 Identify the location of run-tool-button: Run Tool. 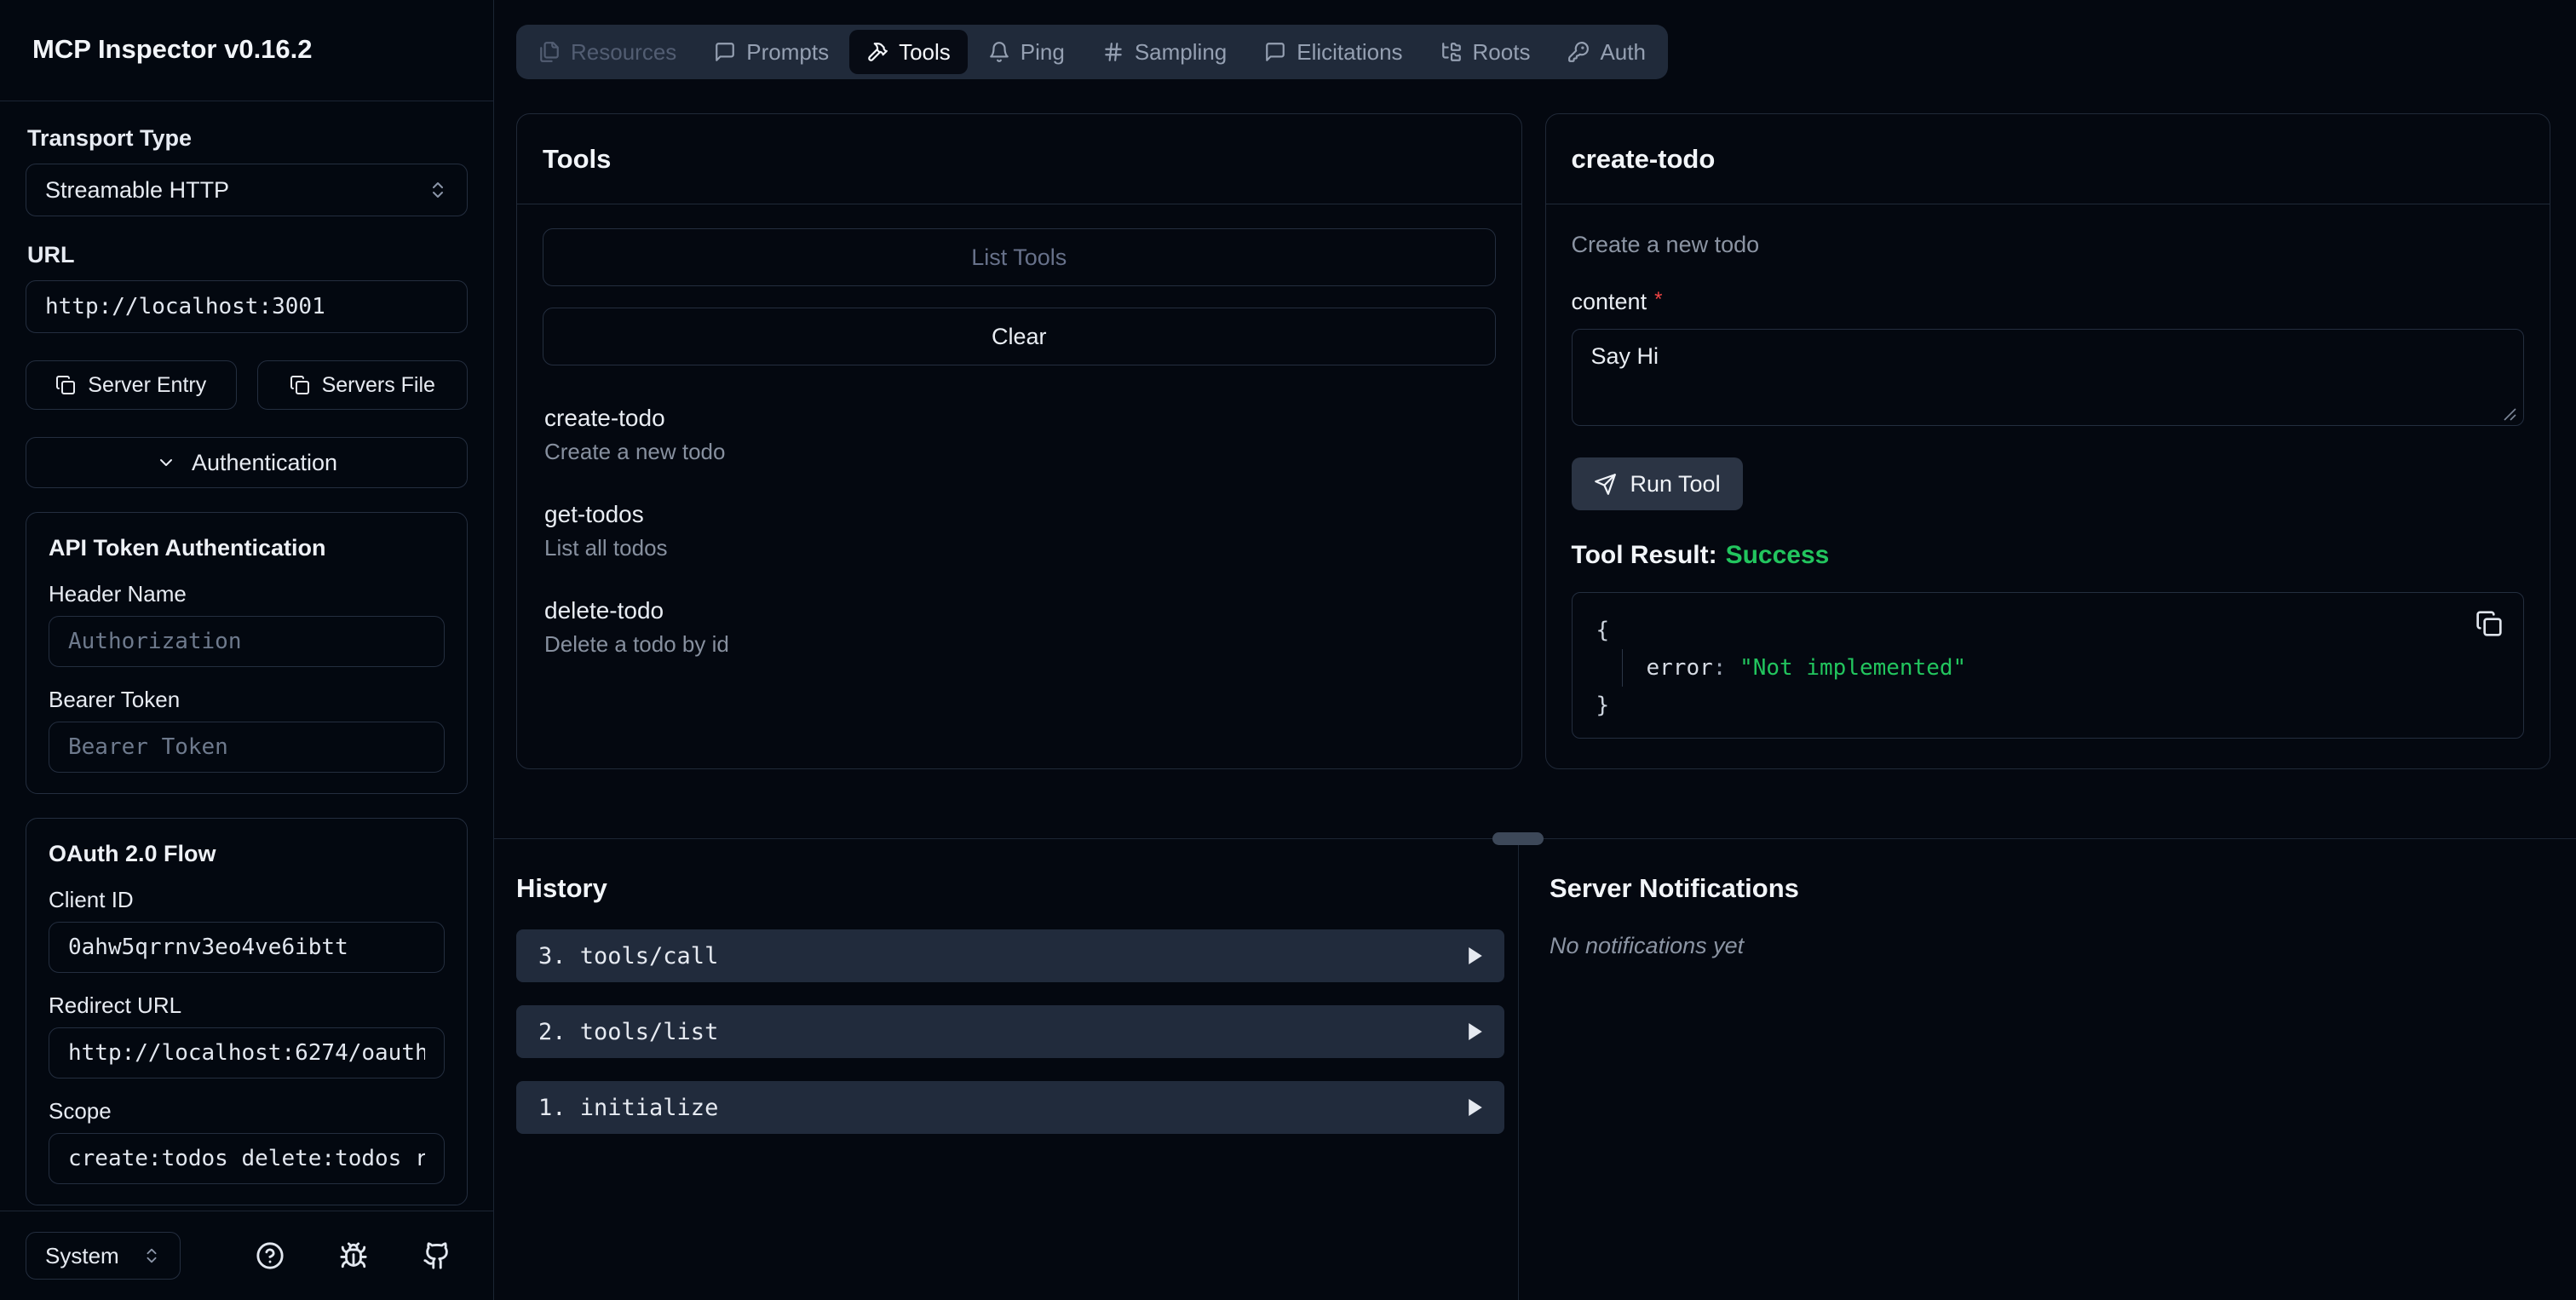
(1657, 483).